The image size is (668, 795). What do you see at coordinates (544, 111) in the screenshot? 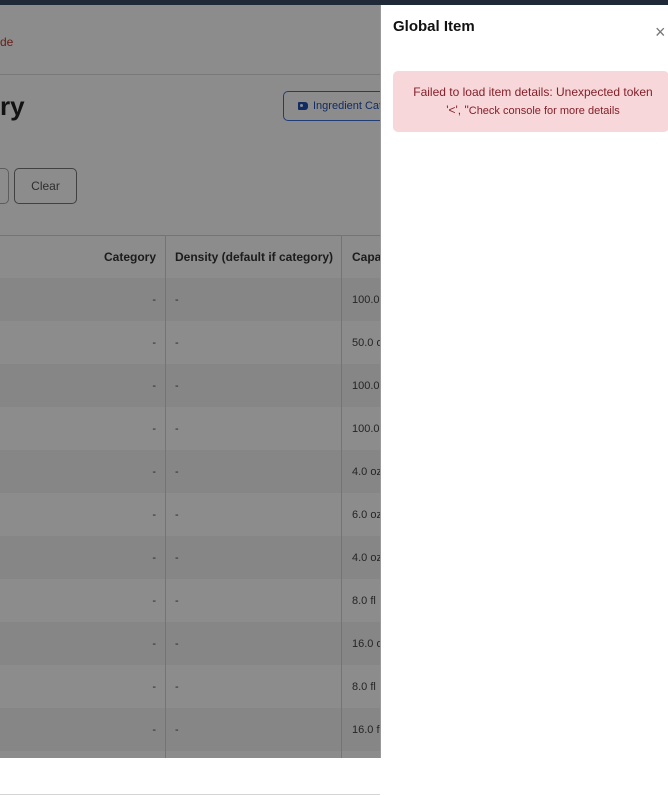
I see `error-hint: Check console for more details` at bounding box center [544, 111].